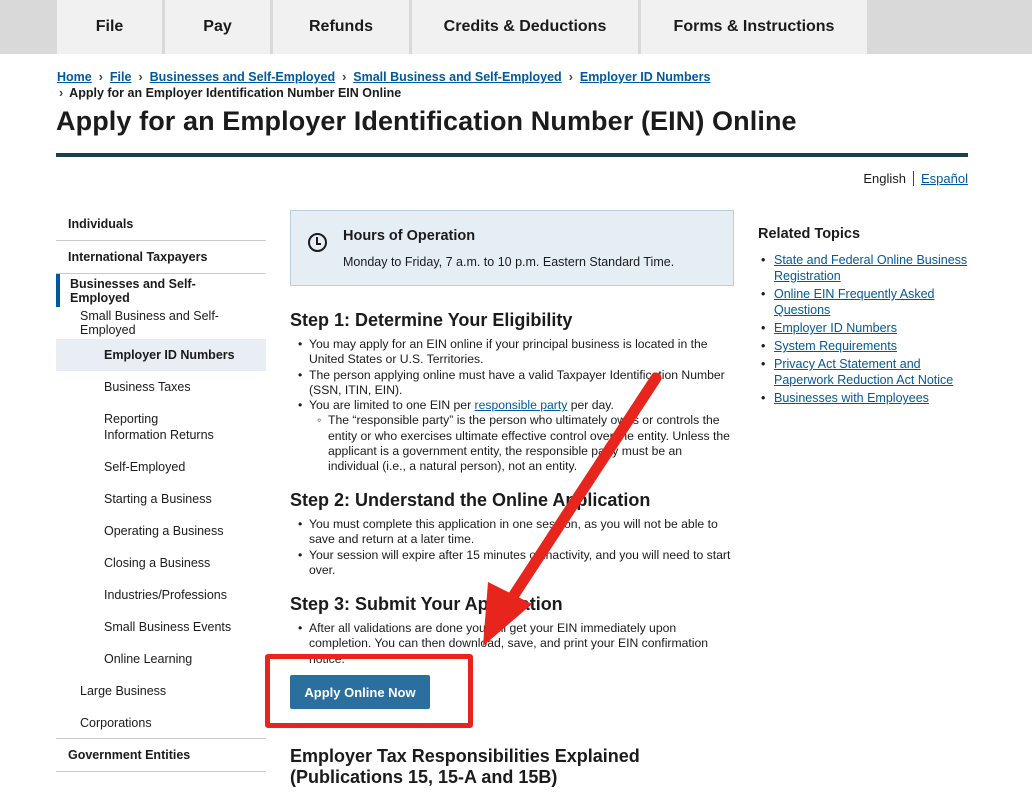 The height and width of the screenshot is (792, 1032). Describe the element at coordinates (835, 346) in the screenshot. I see `related-link-system-req: System Requirements` at that location.